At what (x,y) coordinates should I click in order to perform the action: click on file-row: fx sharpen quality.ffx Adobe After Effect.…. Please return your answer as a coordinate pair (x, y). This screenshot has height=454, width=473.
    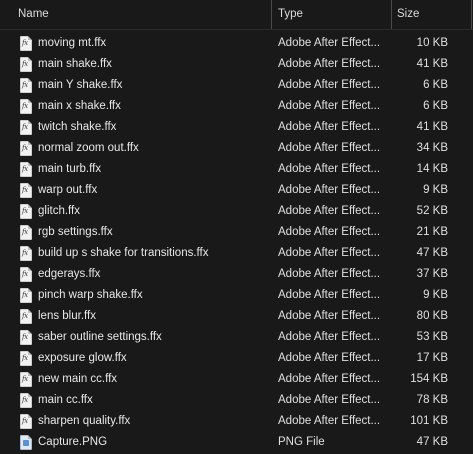
    Looking at the image, I should click on (236, 421).